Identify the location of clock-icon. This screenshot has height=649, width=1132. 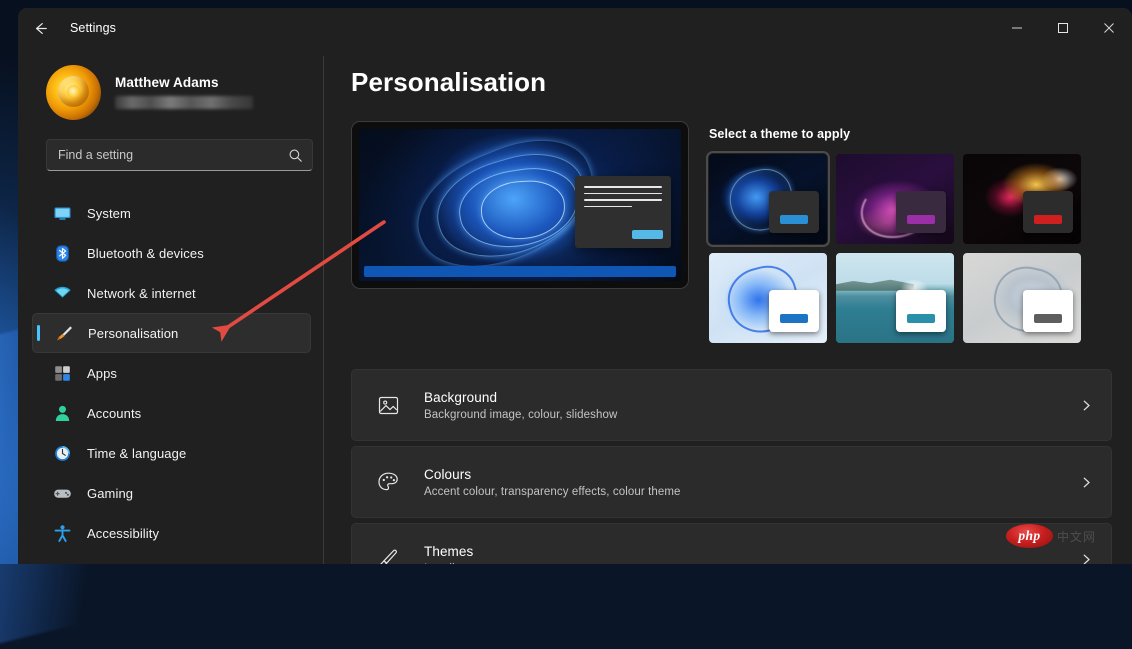
(62, 453).